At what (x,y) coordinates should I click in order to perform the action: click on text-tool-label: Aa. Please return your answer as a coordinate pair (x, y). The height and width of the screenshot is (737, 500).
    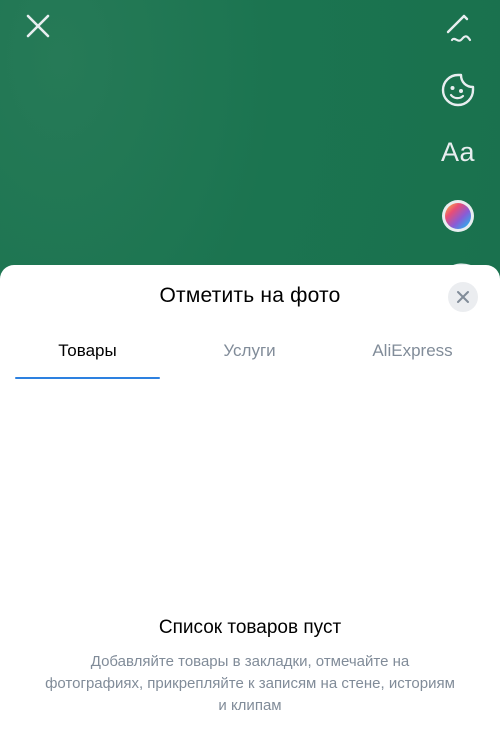
    Looking at the image, I should click on (458, 151).